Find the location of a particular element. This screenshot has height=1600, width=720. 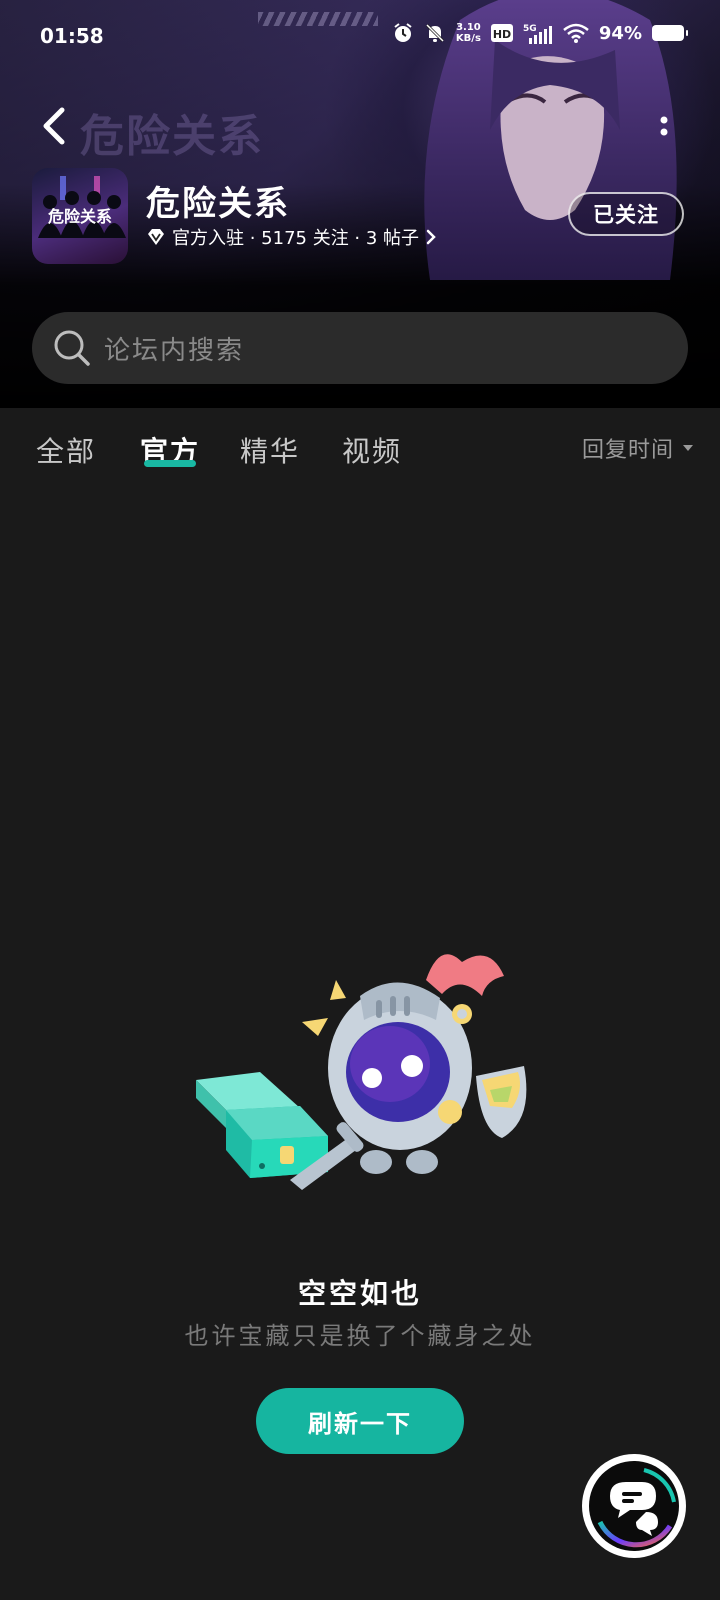

status-time: 01:58 is located at coordinates (72, 36).